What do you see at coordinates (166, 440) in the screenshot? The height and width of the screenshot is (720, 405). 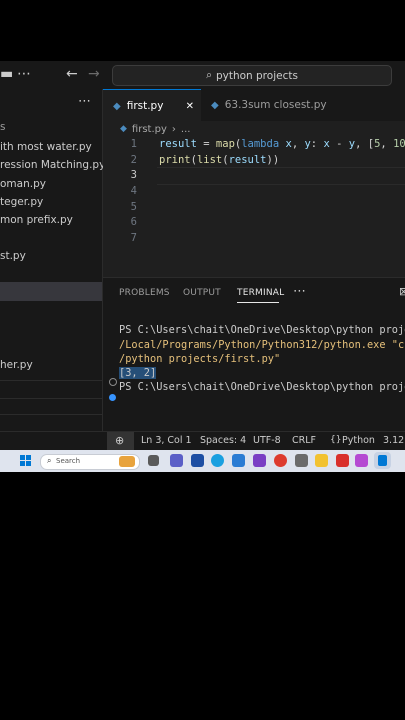 I see `cursor-position: Ln 3, Col 1` at bounding box center [166, 440].